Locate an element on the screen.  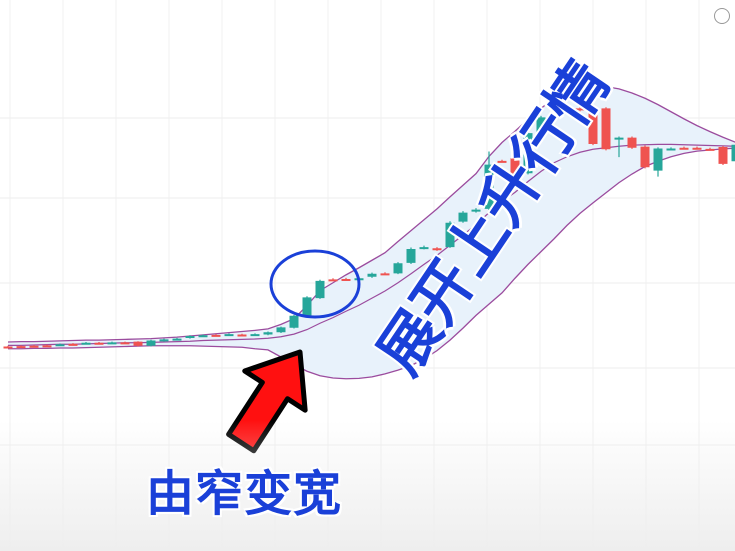
corner-circle-icon is located at coordinates (722, 16).